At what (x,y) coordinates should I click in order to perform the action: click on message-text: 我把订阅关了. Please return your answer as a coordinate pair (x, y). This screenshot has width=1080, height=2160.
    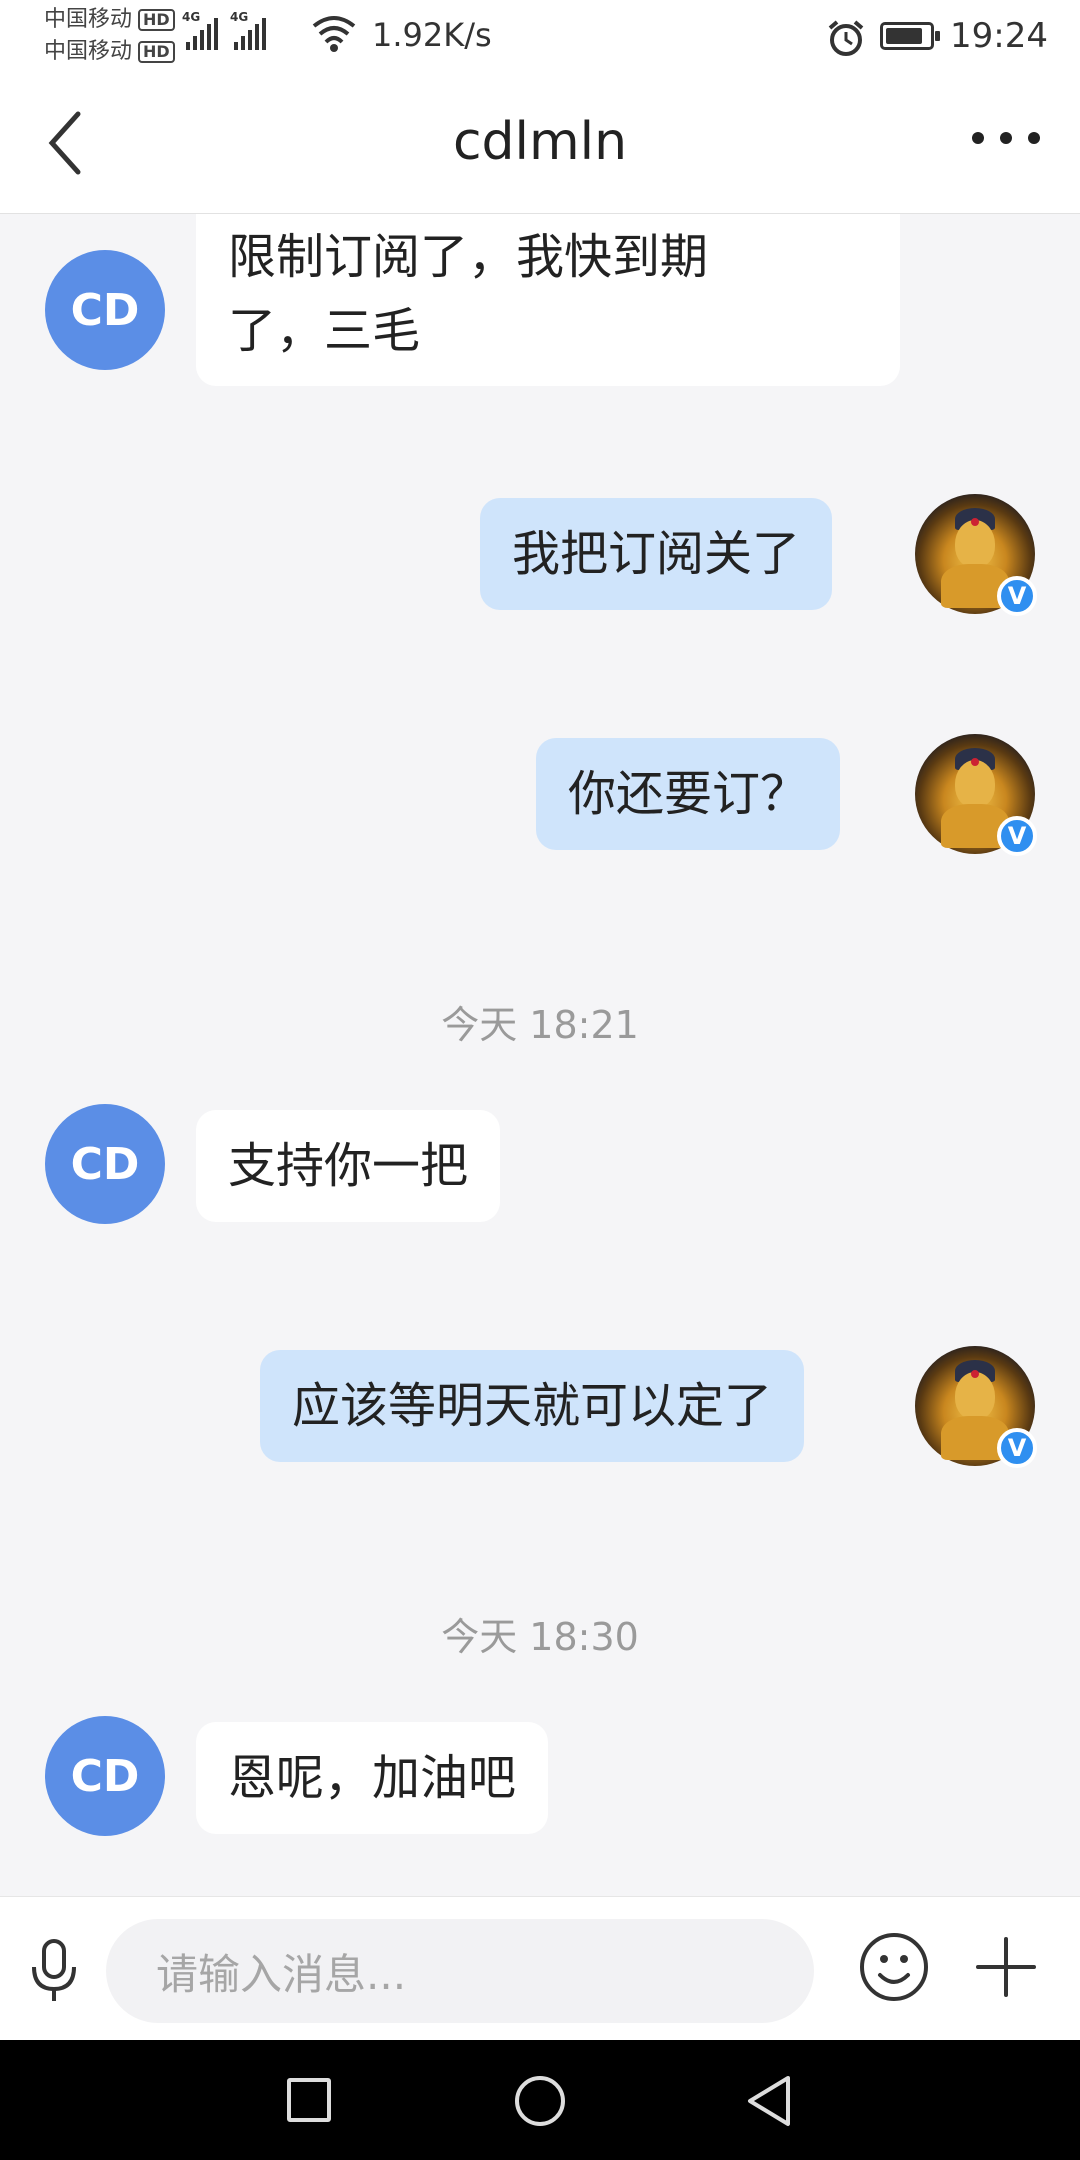
    Looking at the image, I should click on (656, 554).